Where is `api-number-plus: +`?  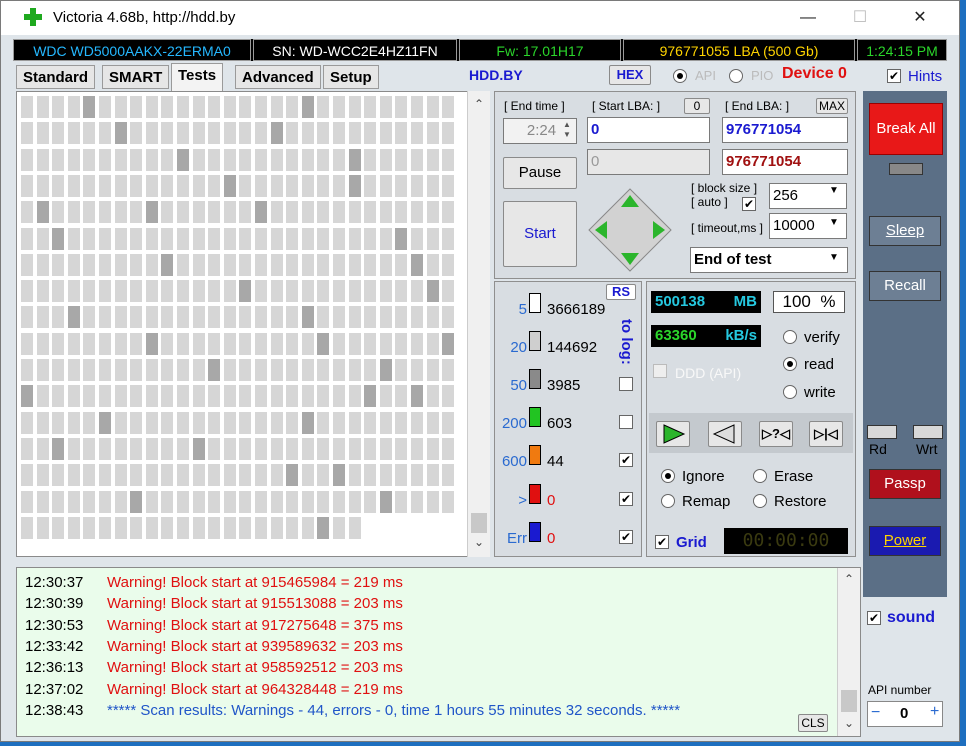 api-number-plus: + is located at coordinates (934, 712).